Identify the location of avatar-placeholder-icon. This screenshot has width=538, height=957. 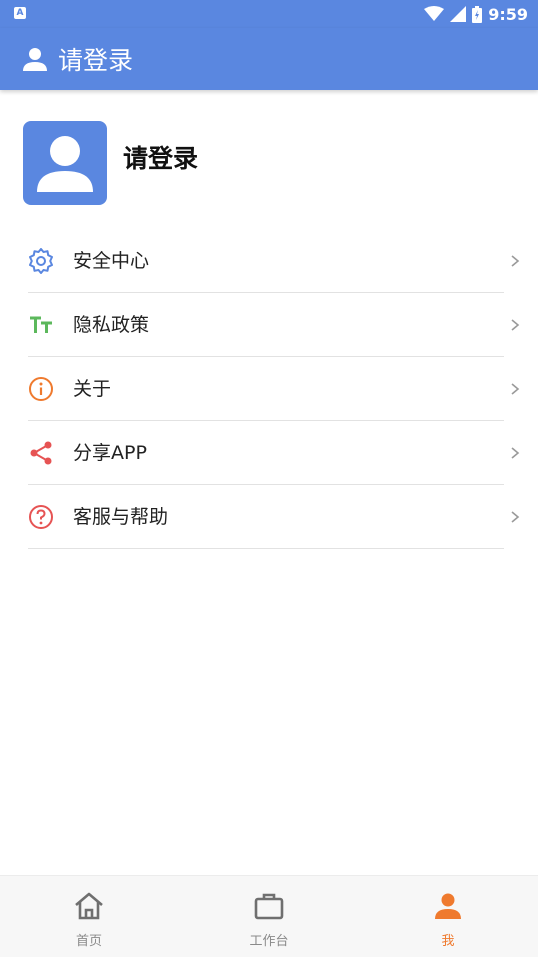
(65, 164).